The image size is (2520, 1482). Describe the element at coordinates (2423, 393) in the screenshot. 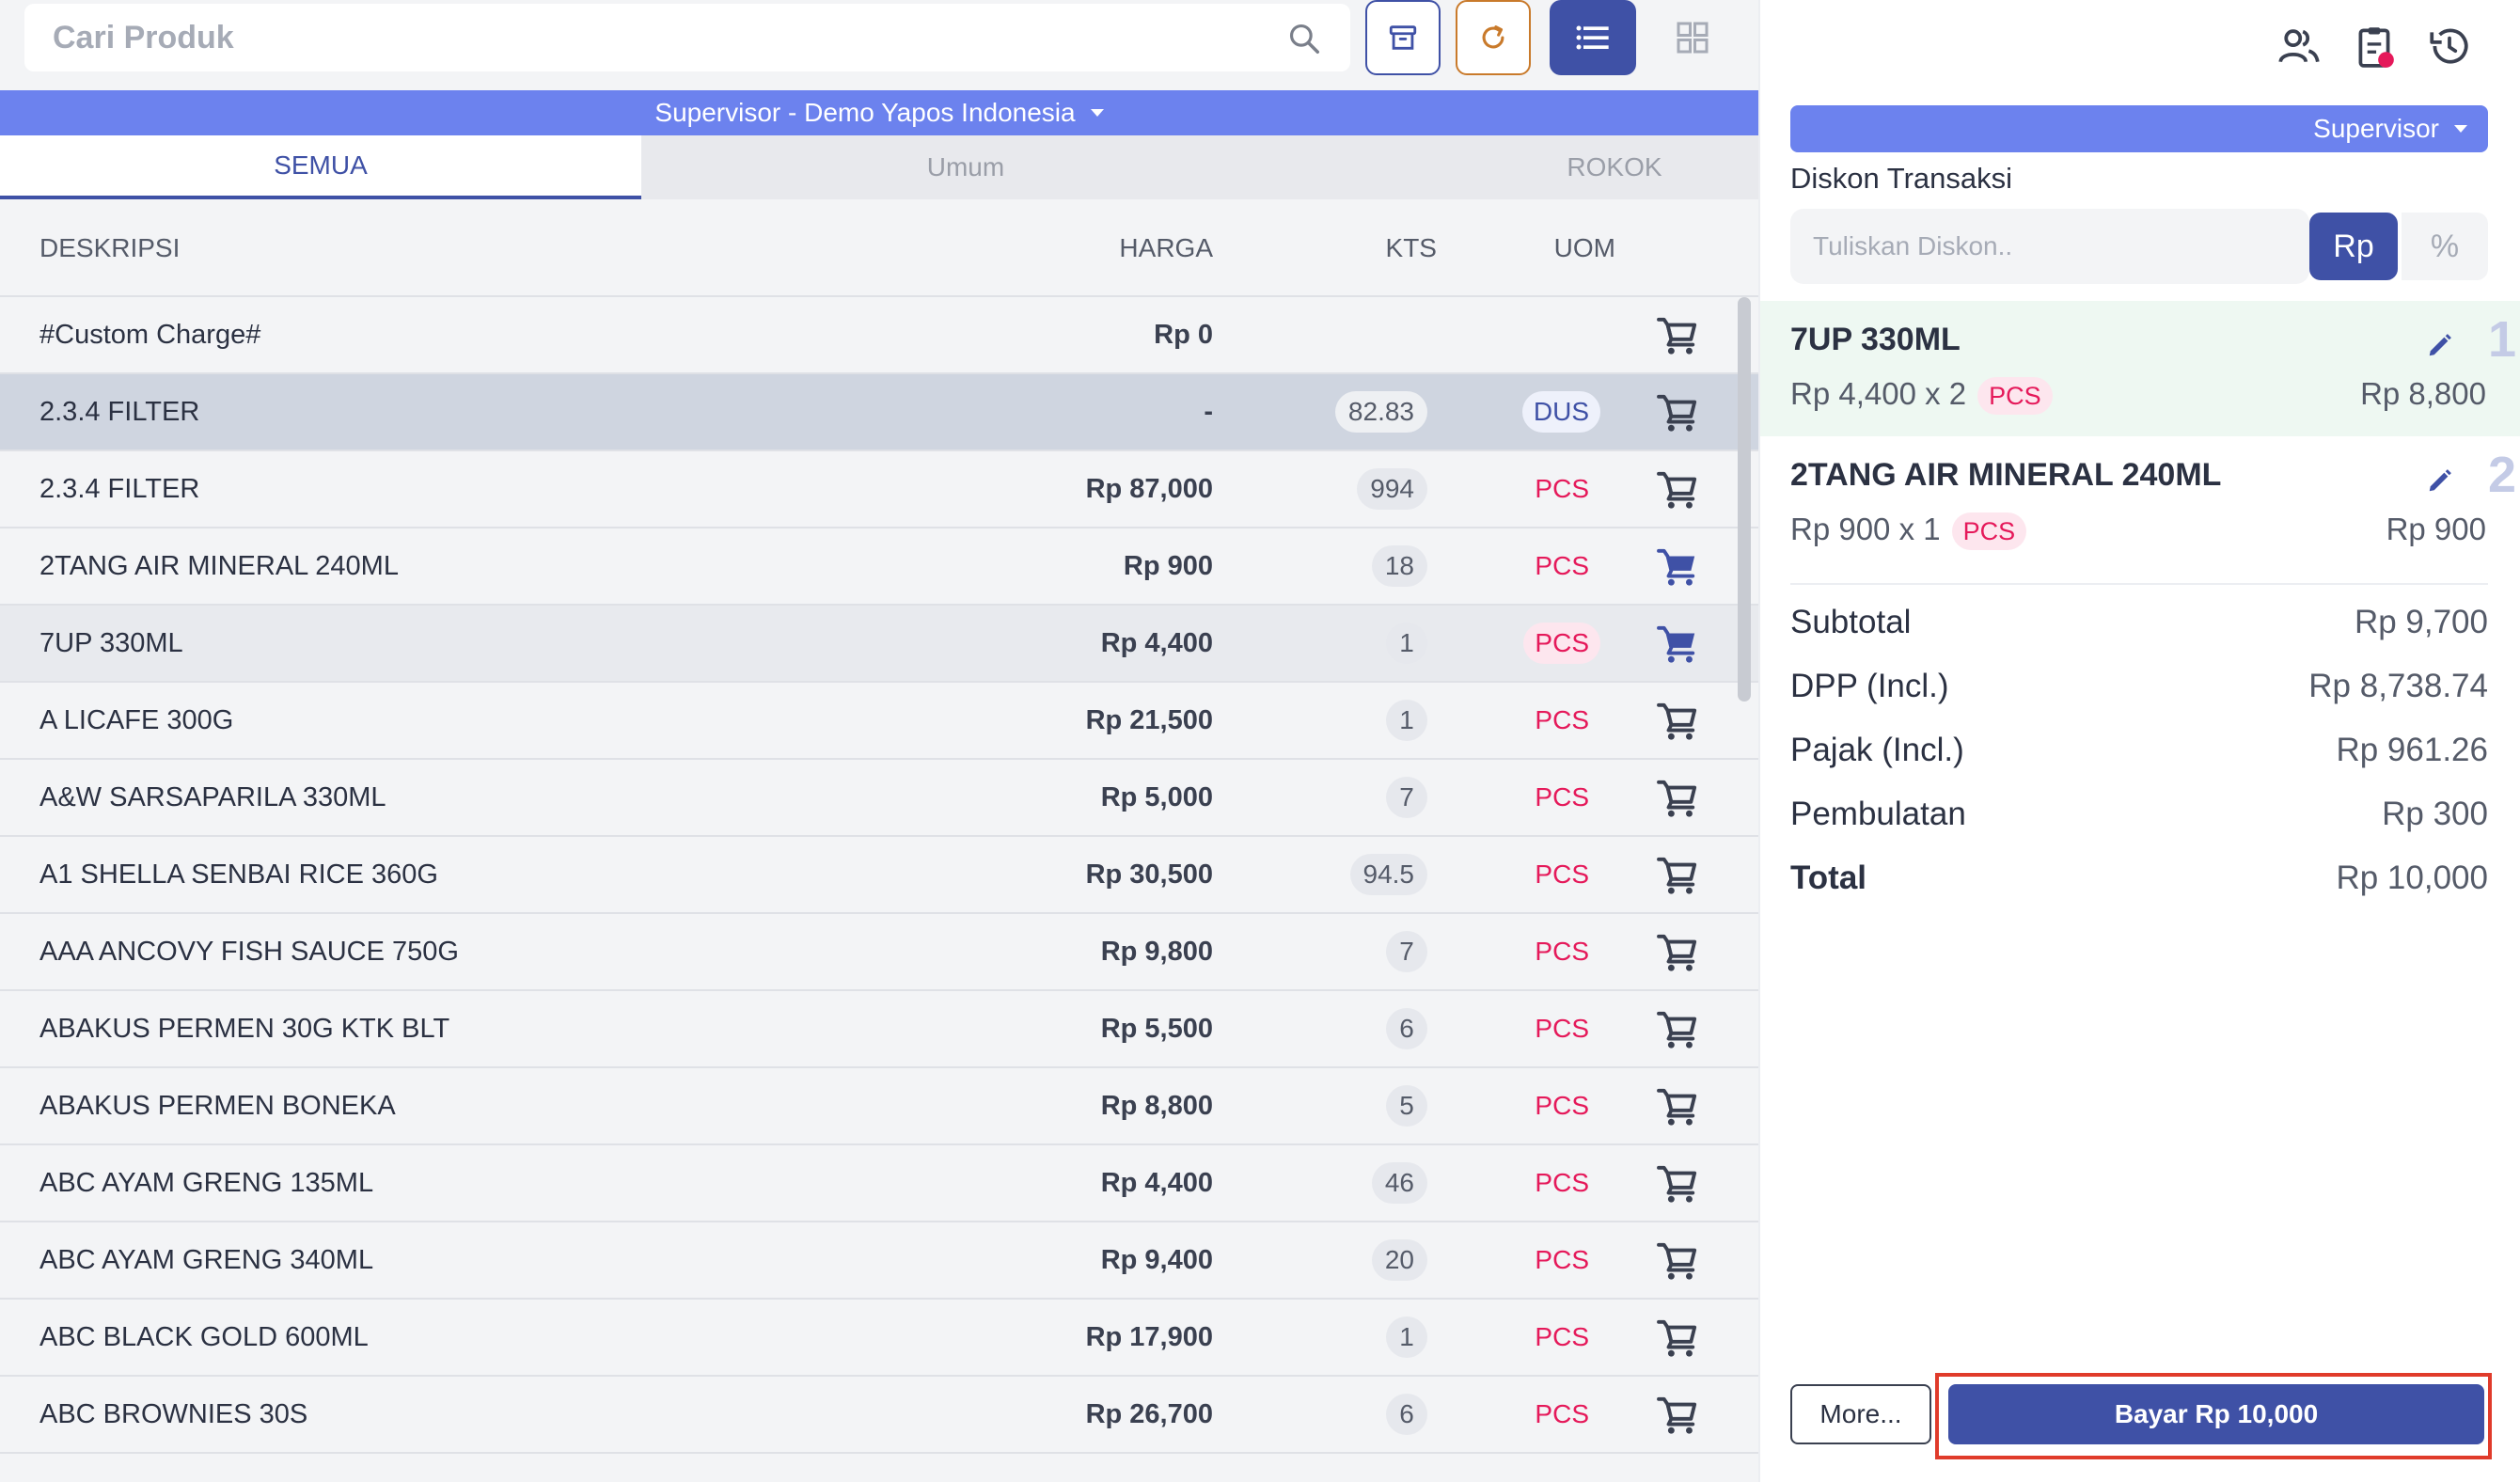

I see `cart-item-total: Rp 8,800` at that location.